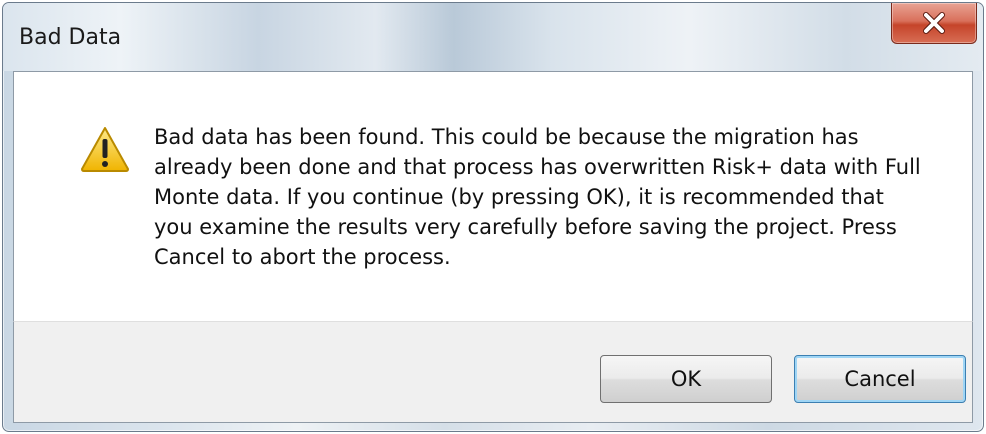 The width and height of the screenshot is (986, 434). I want to click on close-button, so click(934, 23).